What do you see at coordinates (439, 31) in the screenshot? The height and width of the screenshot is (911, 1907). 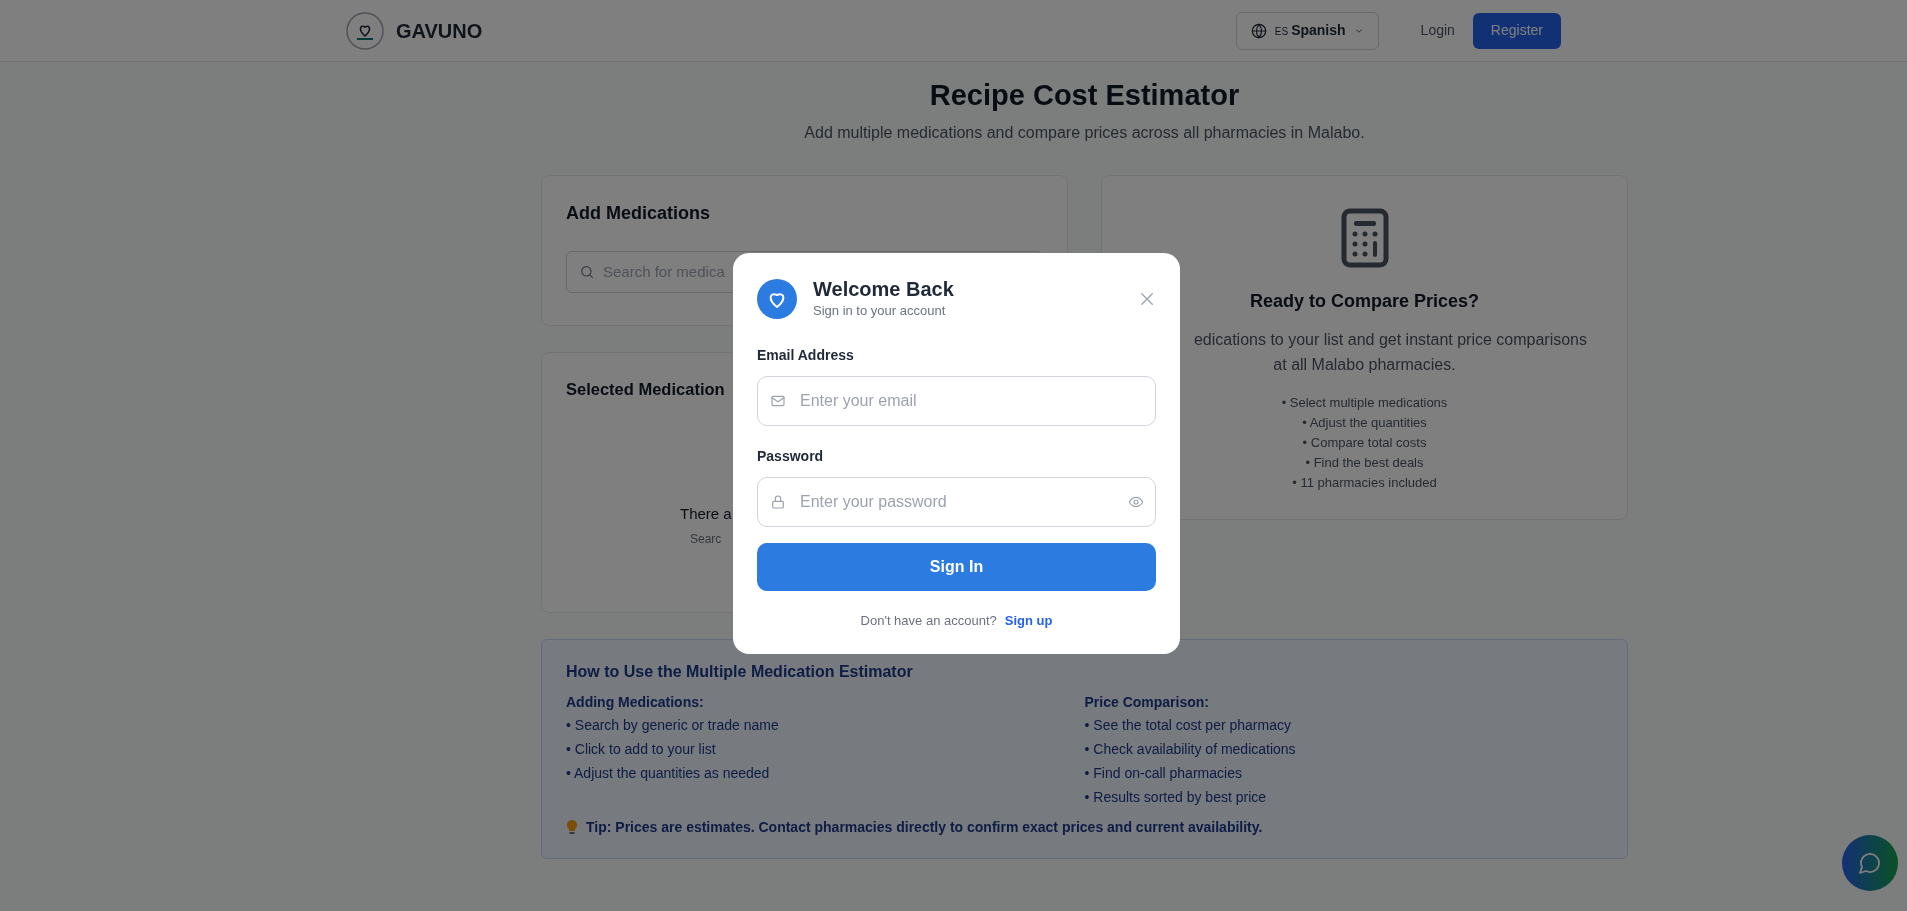 I see `brand-name: GAVUNO` at bounding box center [439, 31].